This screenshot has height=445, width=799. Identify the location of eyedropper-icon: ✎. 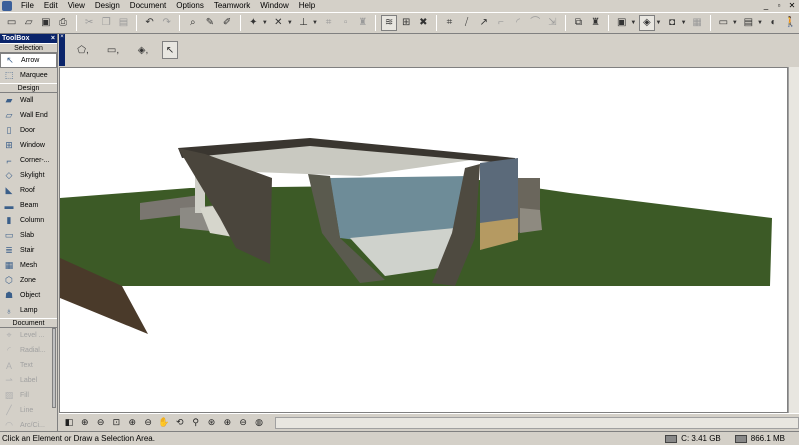
(209, 23).